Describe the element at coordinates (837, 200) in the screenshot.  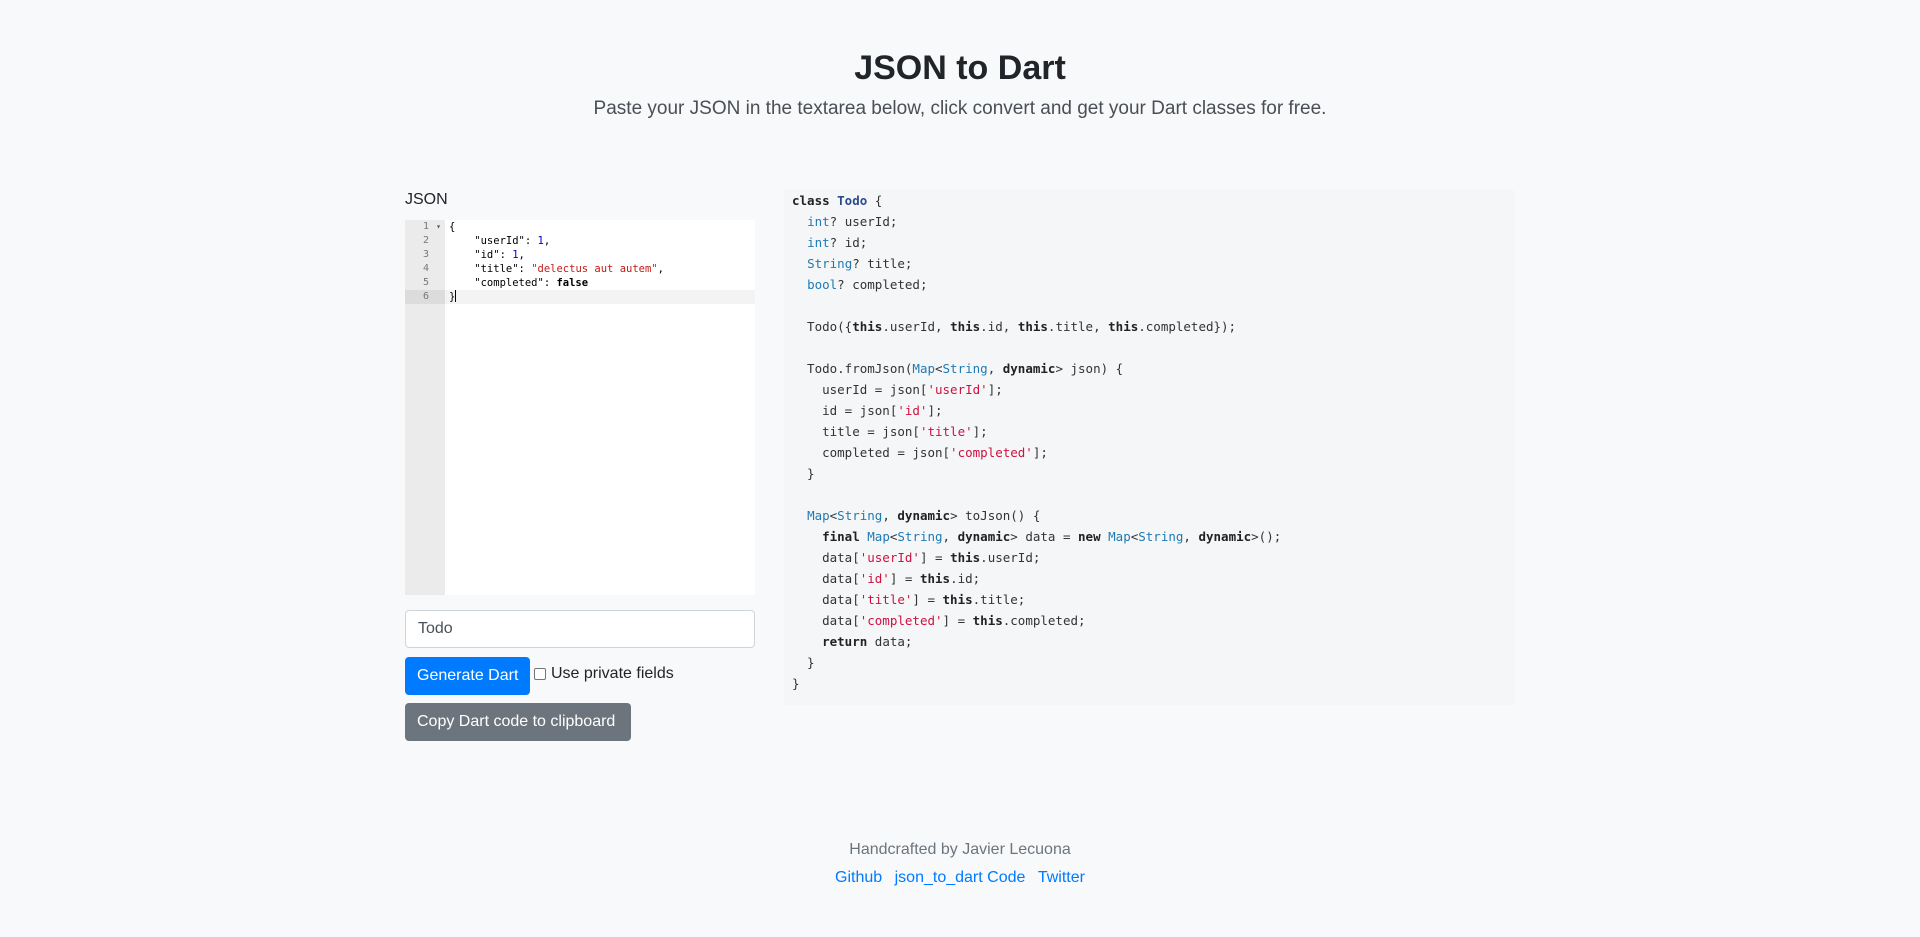
I see `code-line: class Todo {` at that location.